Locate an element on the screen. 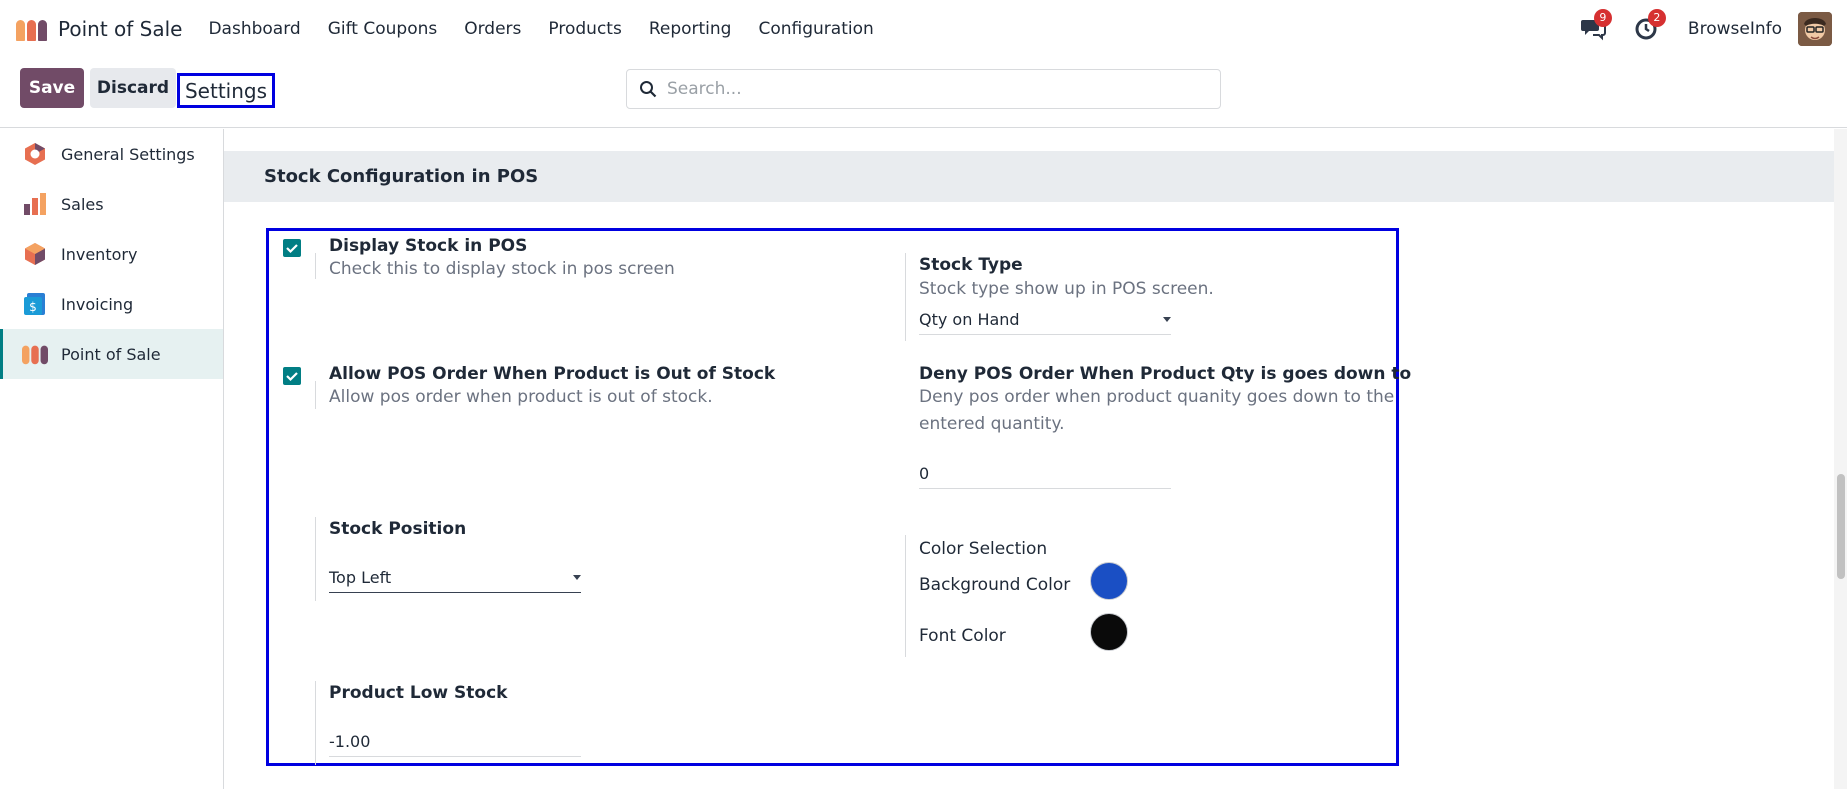  font-color-label: Font Color is located at coordinates (962, 636).